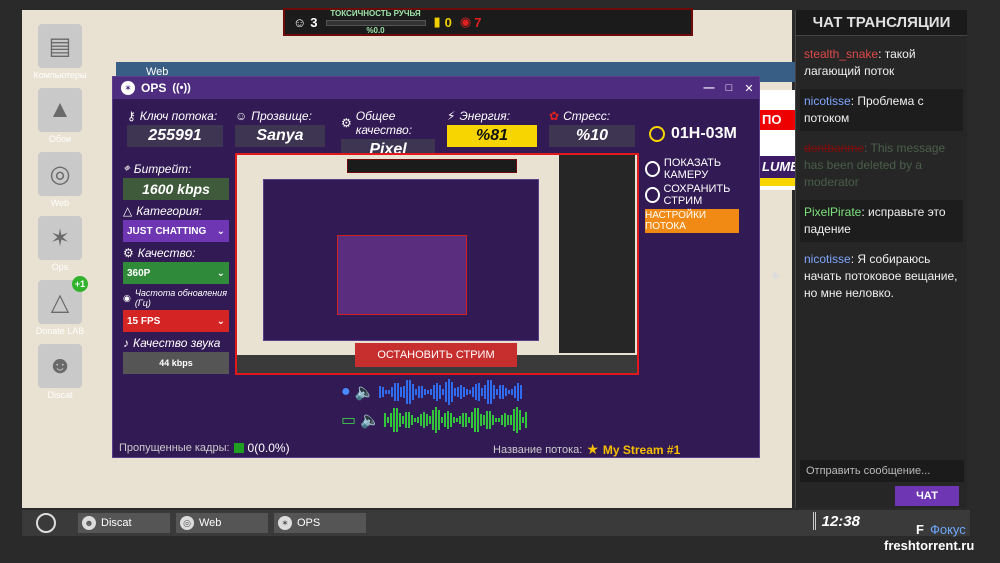 The width and height of the screenshot is (1000, 563). I want to click on chat-nick: dontbanme, so click(834, 148).